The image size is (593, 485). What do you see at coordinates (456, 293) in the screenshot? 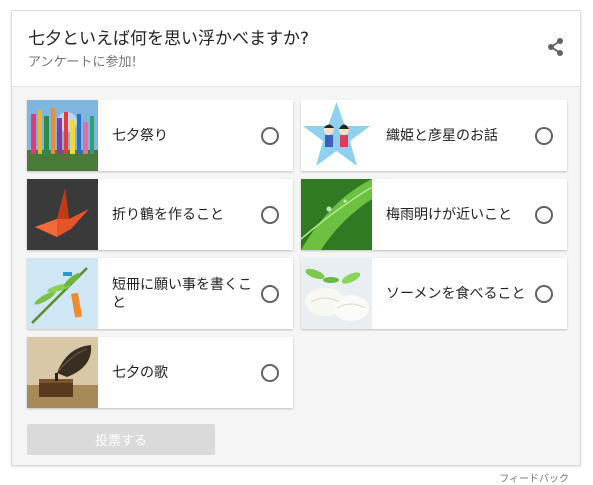
I see `option-label: ソーメンを食べること` at bounding box center [456, 293].